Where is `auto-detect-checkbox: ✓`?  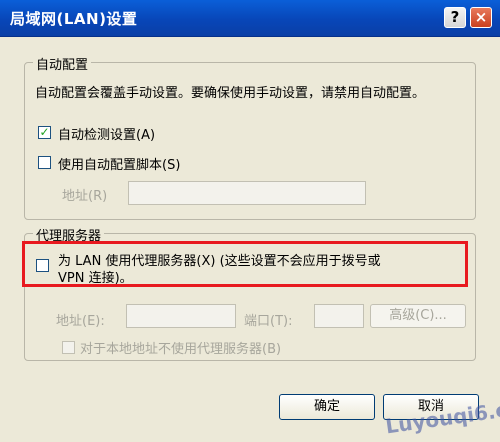
auto-detect-checkbox: ✓ is located at coordinates (44, 132).